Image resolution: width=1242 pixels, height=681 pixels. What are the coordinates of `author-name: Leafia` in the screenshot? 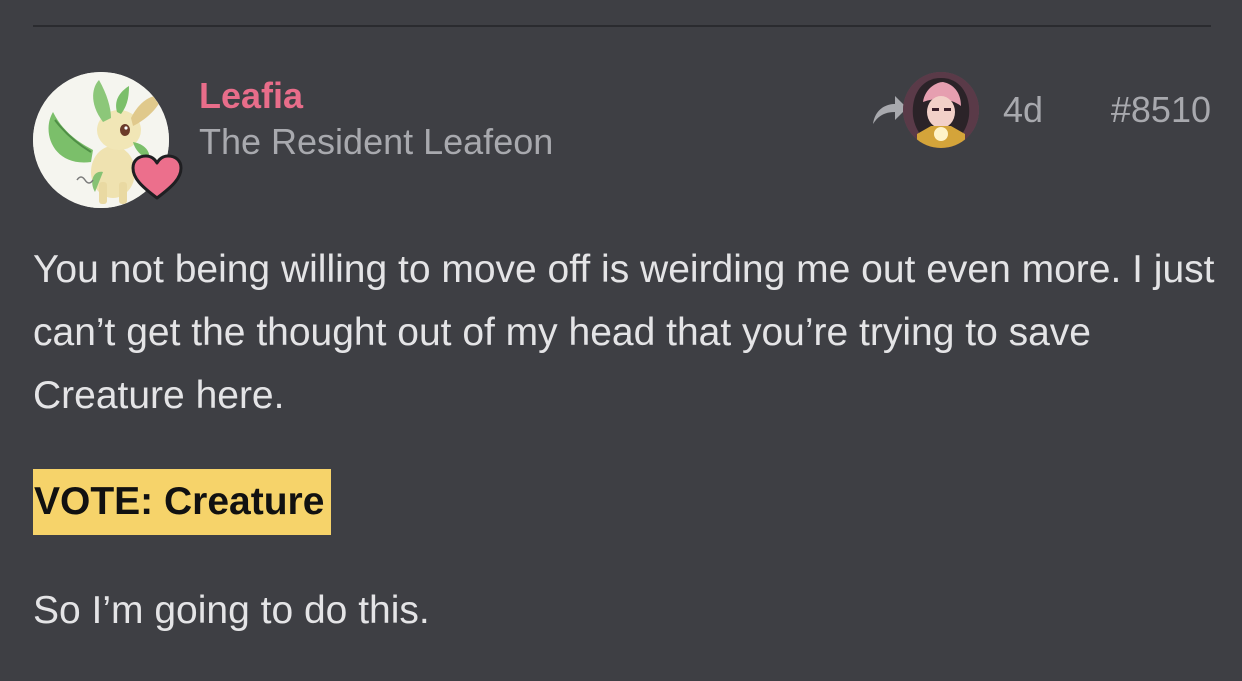 It's located at (251, 96).